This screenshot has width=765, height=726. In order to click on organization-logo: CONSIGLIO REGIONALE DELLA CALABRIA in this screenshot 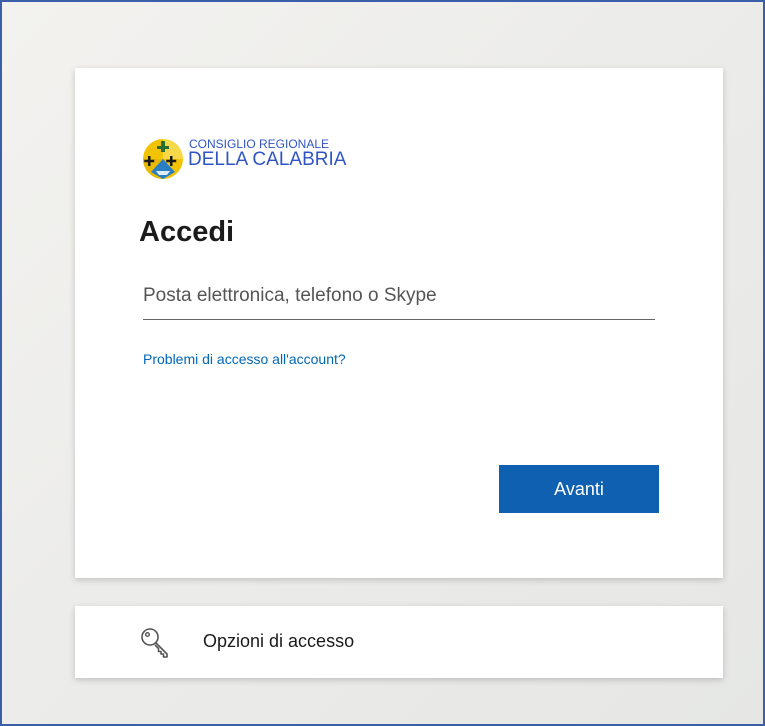, I will do `click(254, 163)`.